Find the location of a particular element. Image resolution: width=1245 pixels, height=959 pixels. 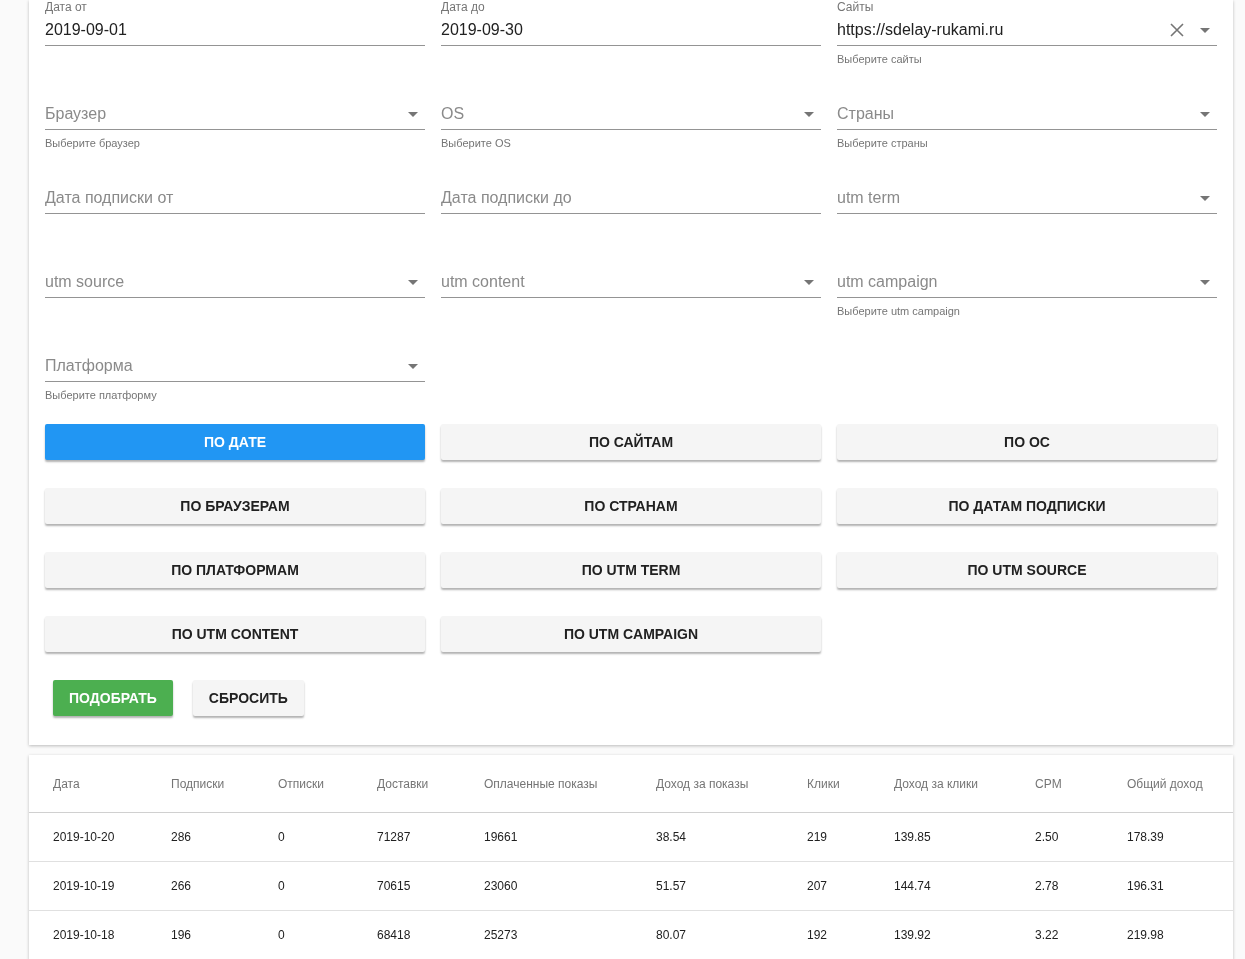

field-hint: Выберите сайты is located at coordinates (880, 59).